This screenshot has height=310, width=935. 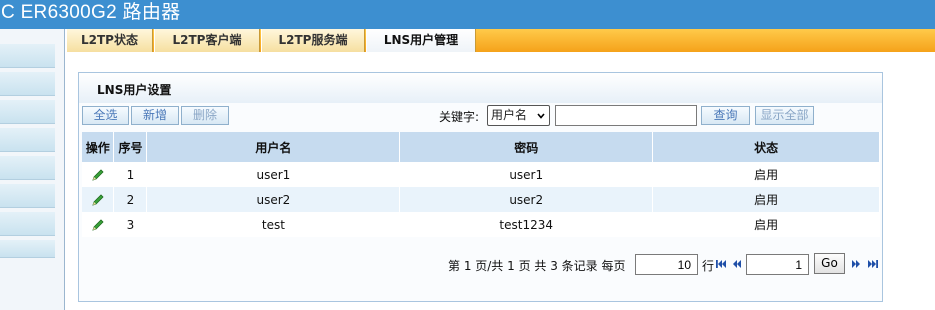 What do you see at coordinates (721, 264) in the screenshot?
I see `first-page-icon` at bounding box center [721, 264].